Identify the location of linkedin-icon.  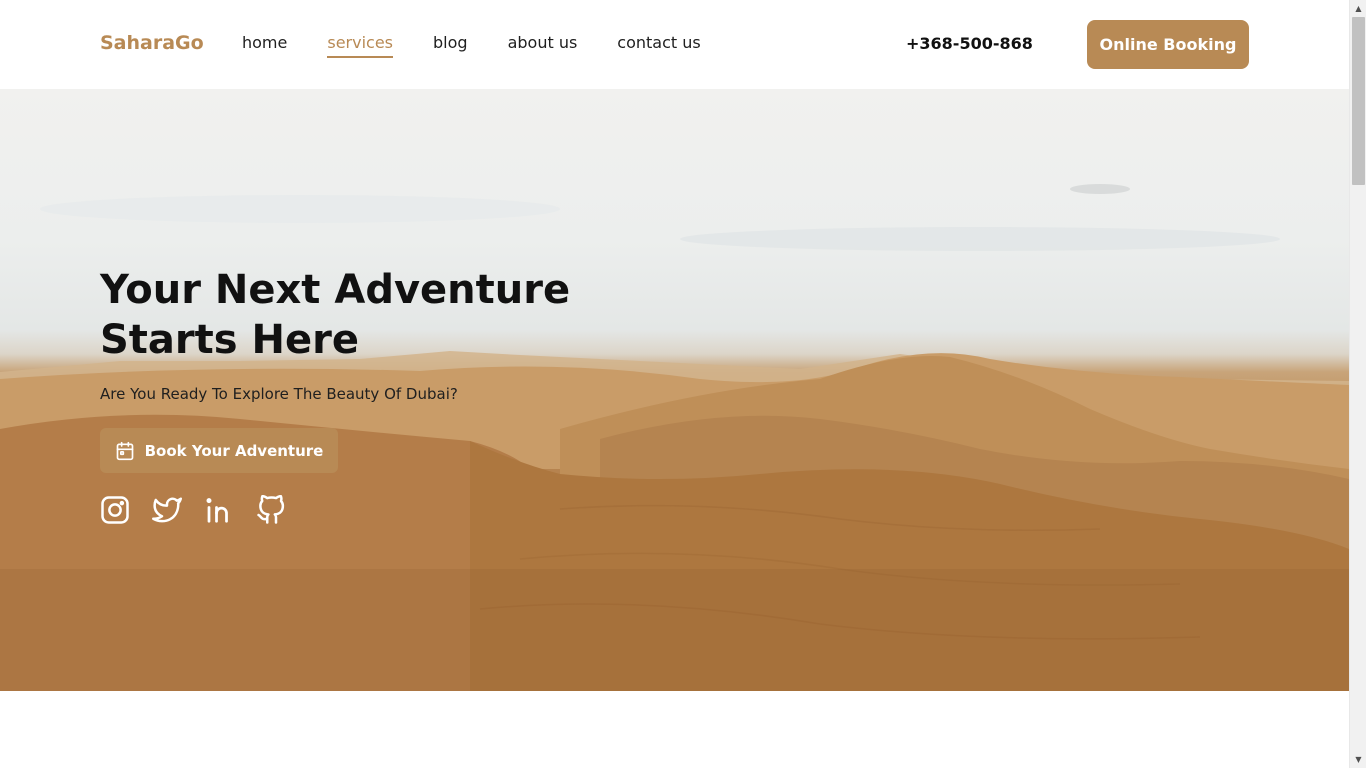
(219, 510).